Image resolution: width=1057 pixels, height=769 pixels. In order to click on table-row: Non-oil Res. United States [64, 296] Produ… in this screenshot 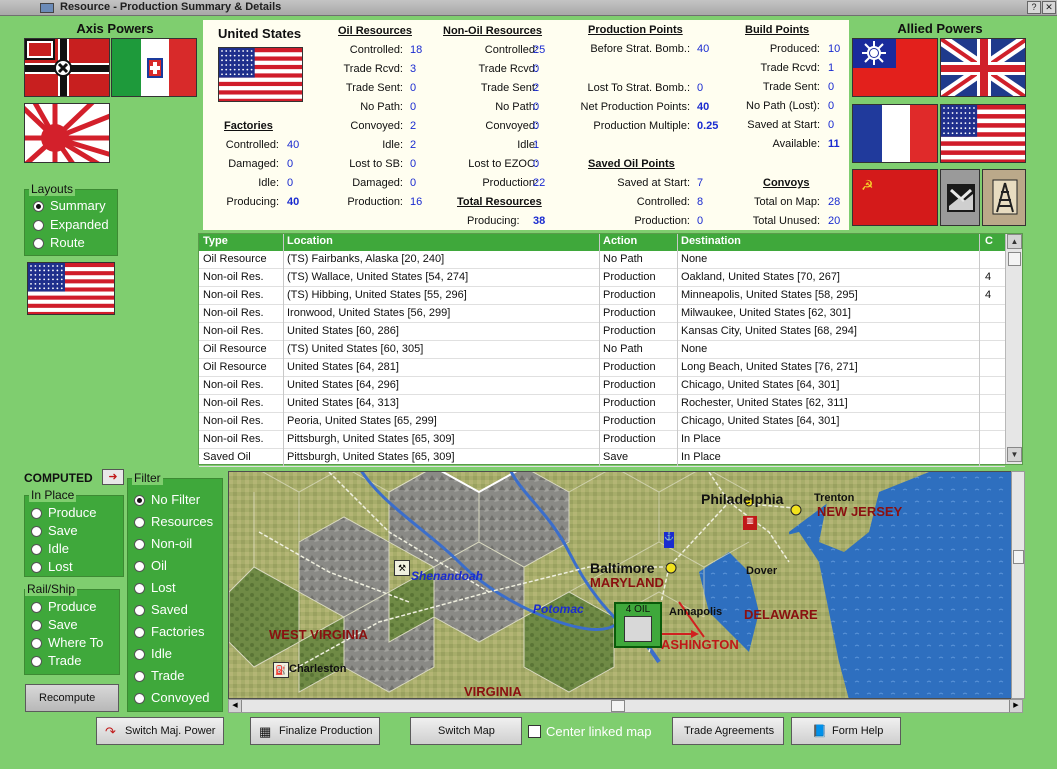, I will do `click(602, 386)`.